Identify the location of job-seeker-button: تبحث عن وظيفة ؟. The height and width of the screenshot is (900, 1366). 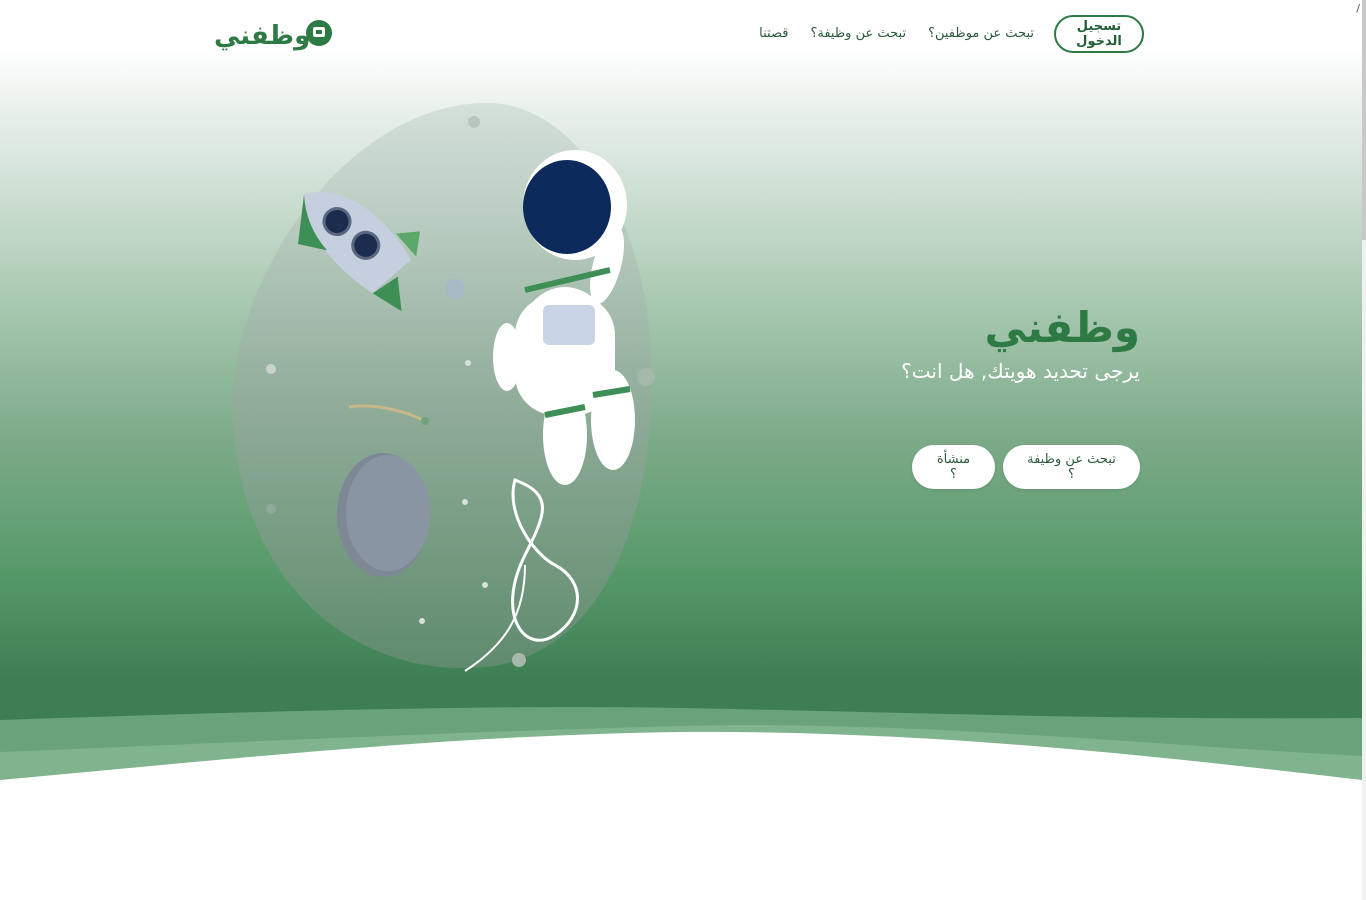
(1071, 467).